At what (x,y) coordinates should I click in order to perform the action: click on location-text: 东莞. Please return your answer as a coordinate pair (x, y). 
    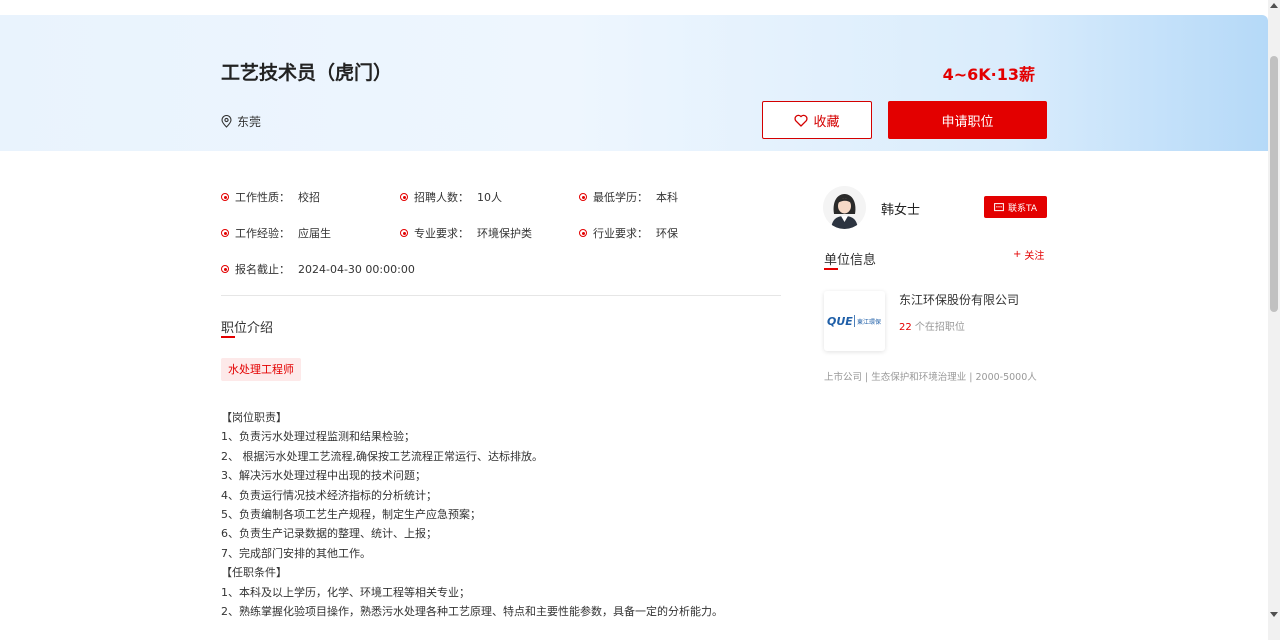
    Looking at the image, I should click on (249, 122).